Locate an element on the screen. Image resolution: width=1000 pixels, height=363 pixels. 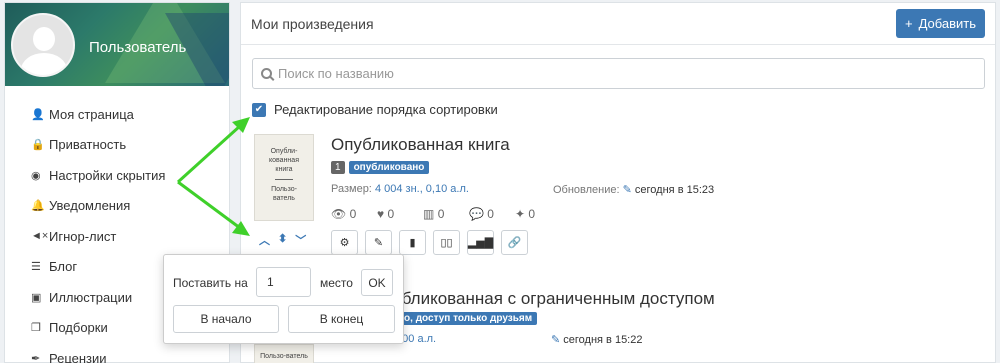
image-icon: ▣ is located at coordinates (36, 297).